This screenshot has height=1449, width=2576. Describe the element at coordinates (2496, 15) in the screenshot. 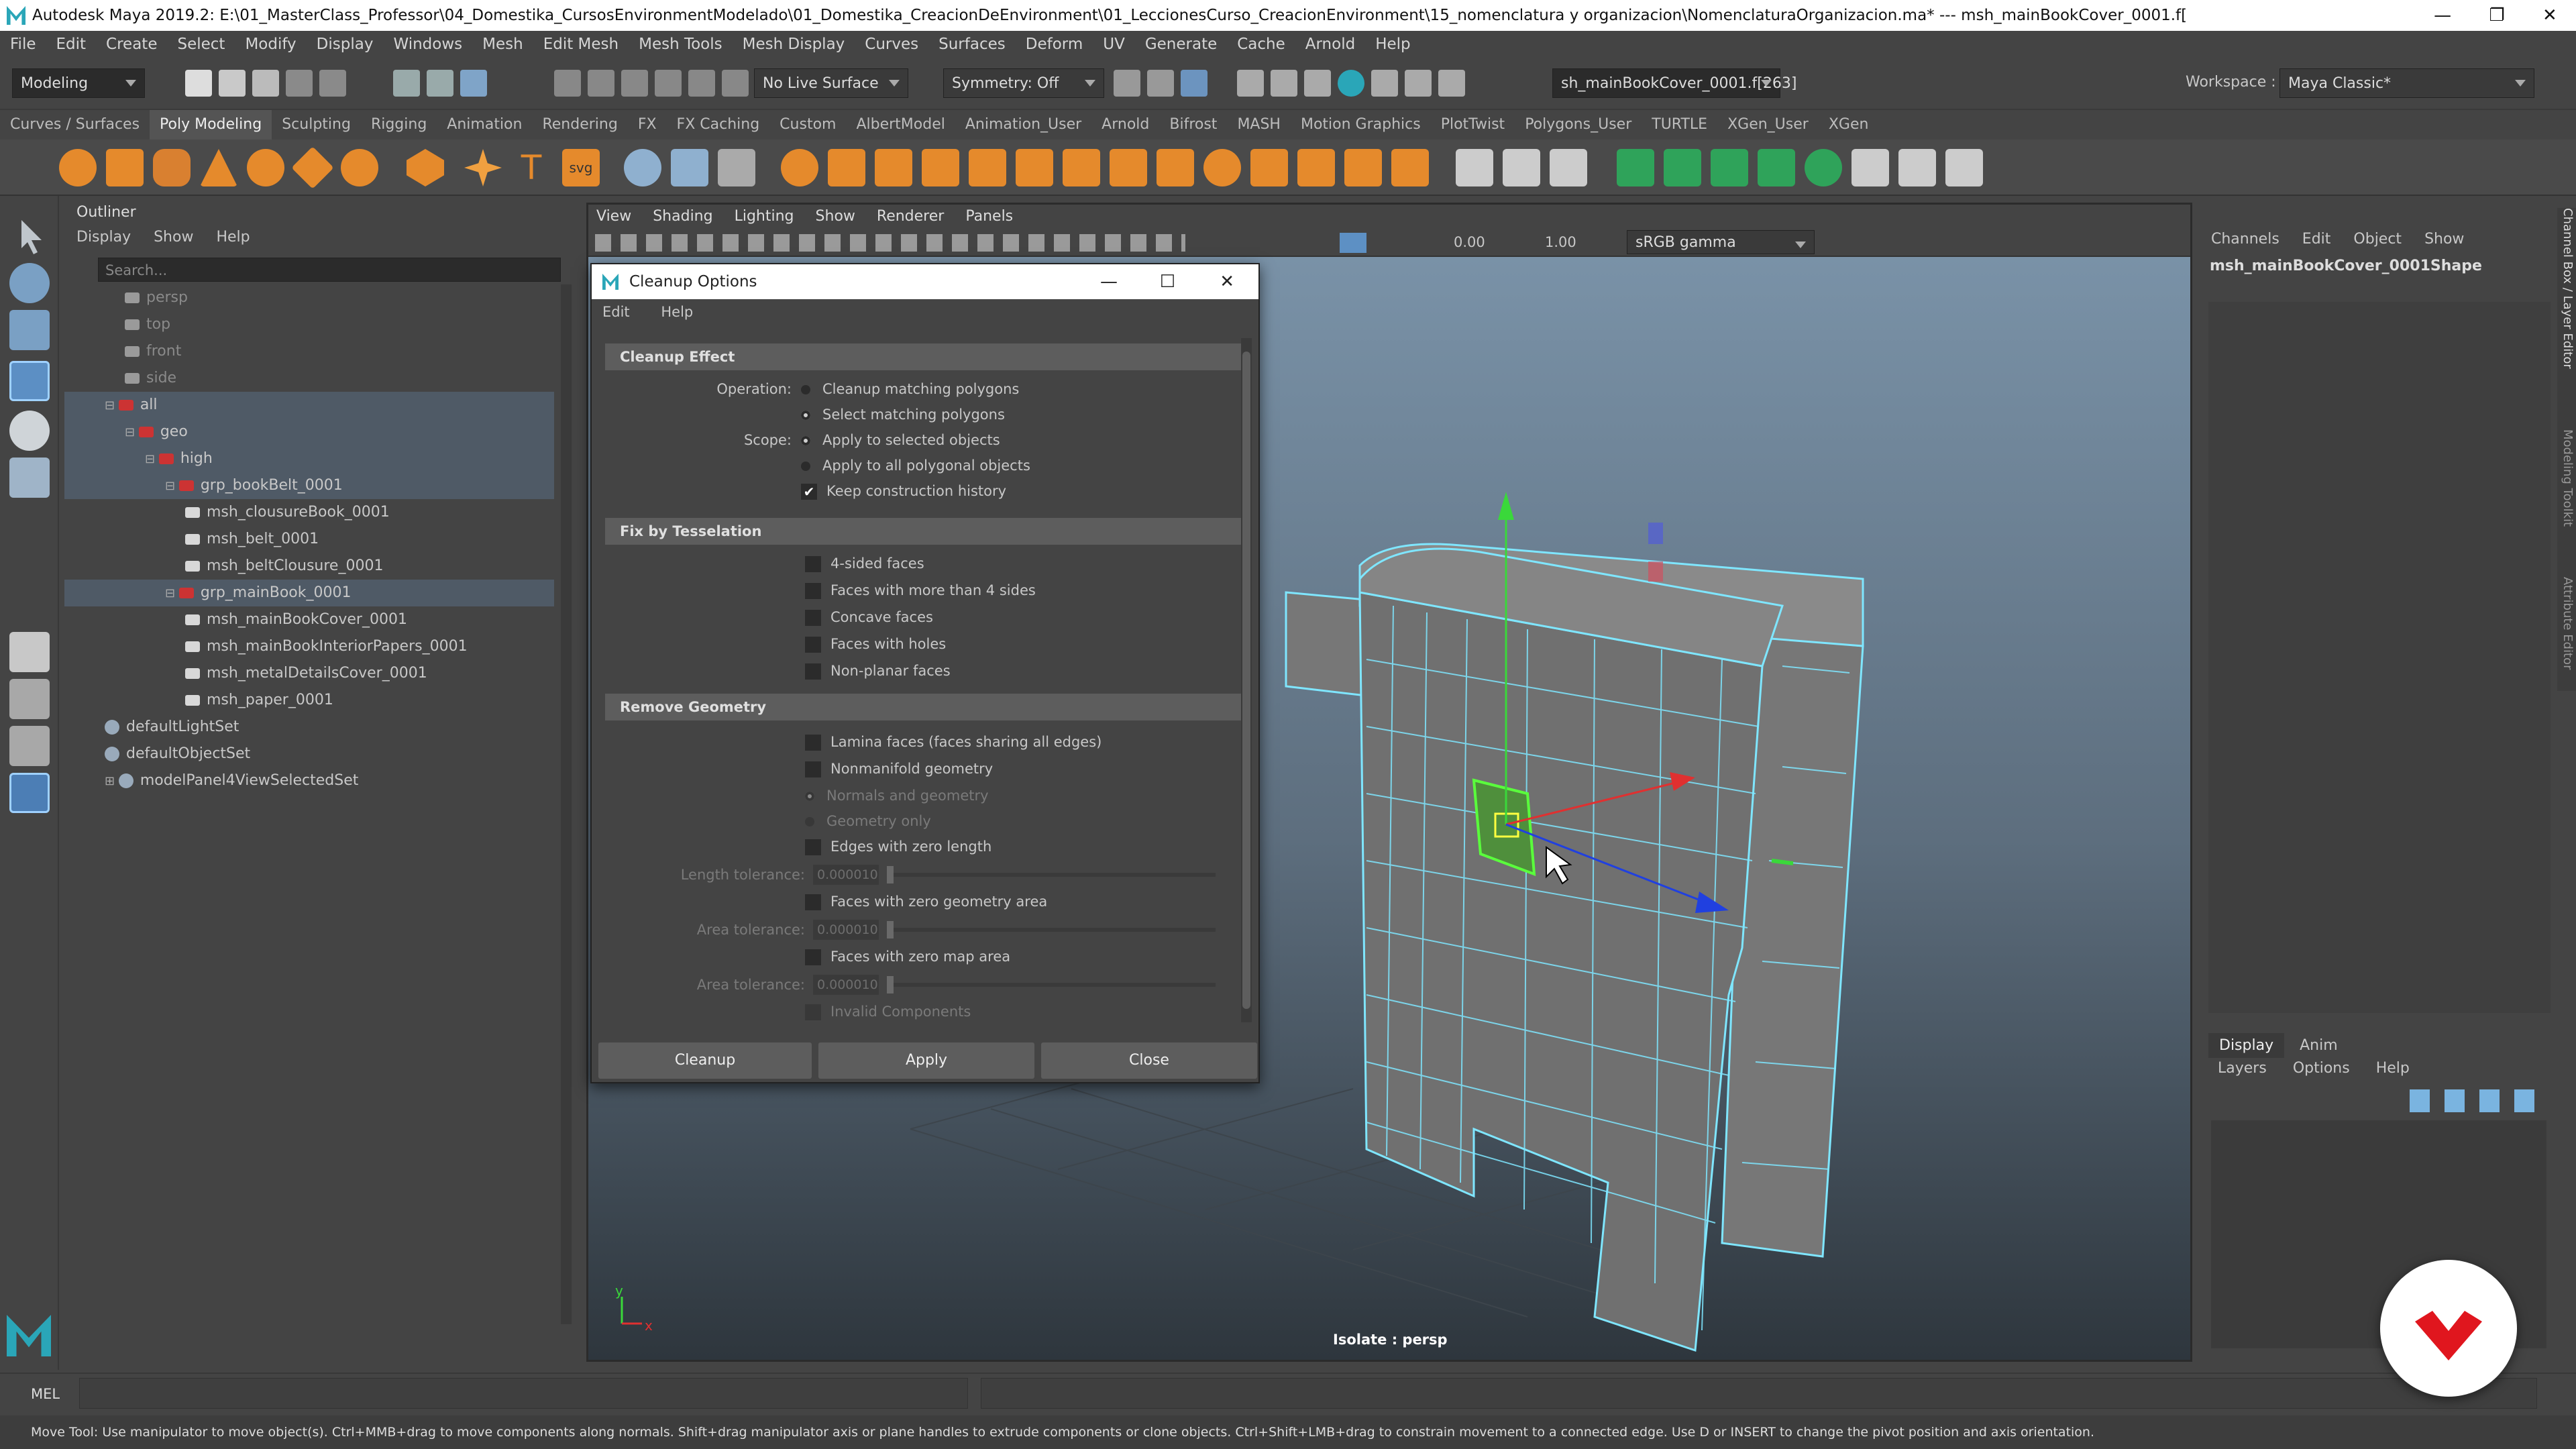

I see `maximize-button: ❐` at that location.